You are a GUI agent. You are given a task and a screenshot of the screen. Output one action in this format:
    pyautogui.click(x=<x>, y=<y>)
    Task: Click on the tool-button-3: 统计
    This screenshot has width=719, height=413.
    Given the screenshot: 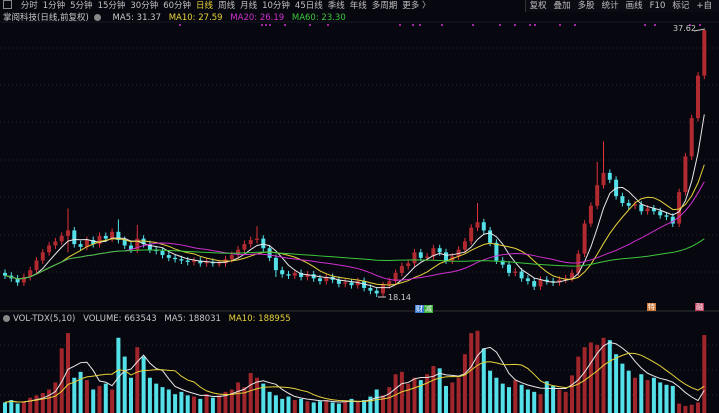 What is the action you would take?
    pyautogui.click(x=610, y=6)
    